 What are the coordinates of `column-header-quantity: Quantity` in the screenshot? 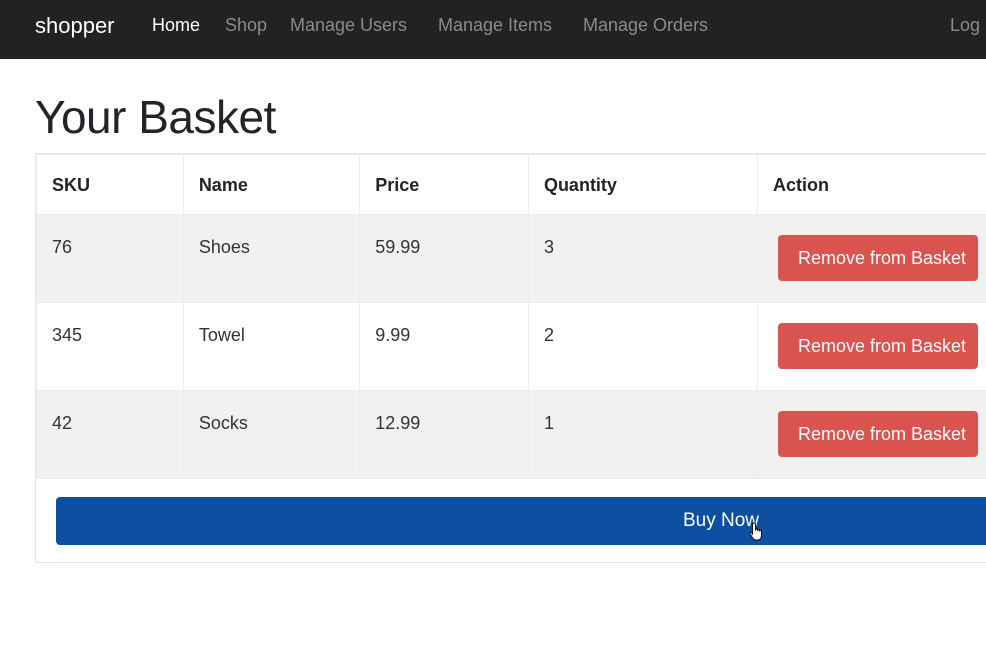 It's located at (642, 184).